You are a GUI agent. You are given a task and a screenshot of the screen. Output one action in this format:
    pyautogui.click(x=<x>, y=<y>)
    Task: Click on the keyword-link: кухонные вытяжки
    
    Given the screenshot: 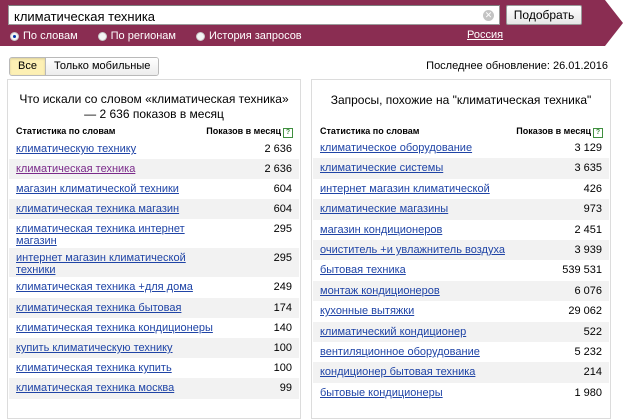 What is the action you would take?
    pyautogui.click(x=440, y=311)
    